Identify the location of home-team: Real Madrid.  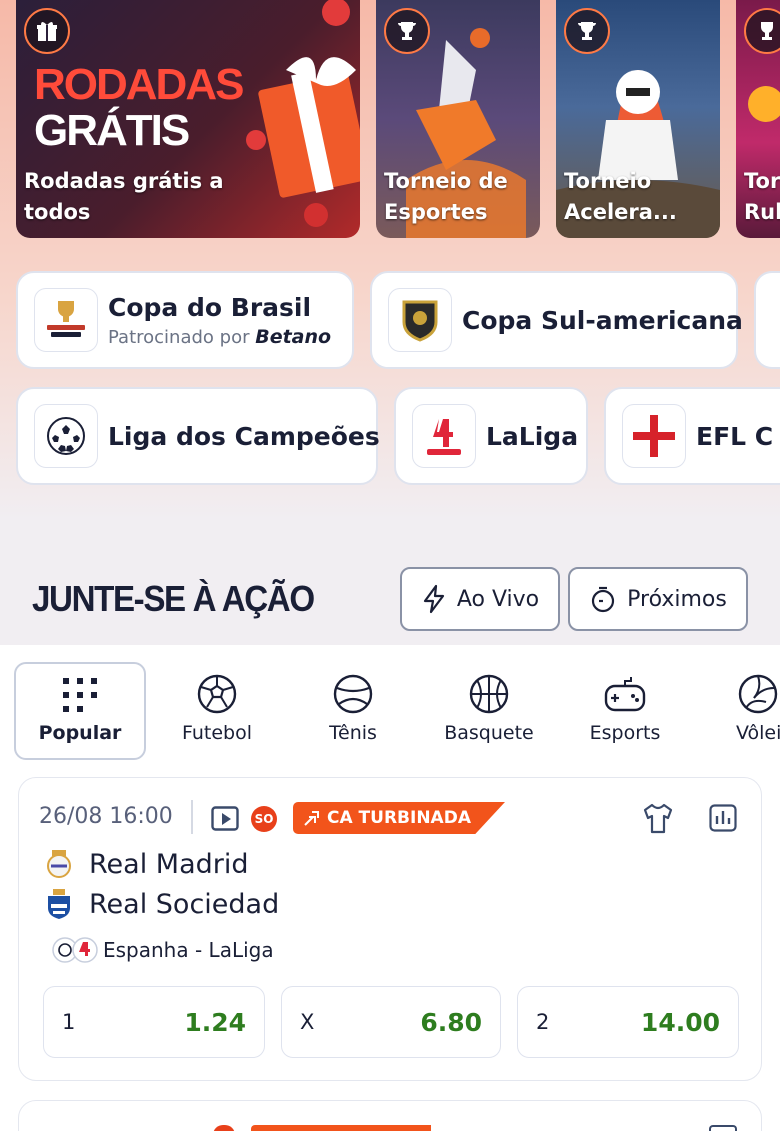
(147, 864).